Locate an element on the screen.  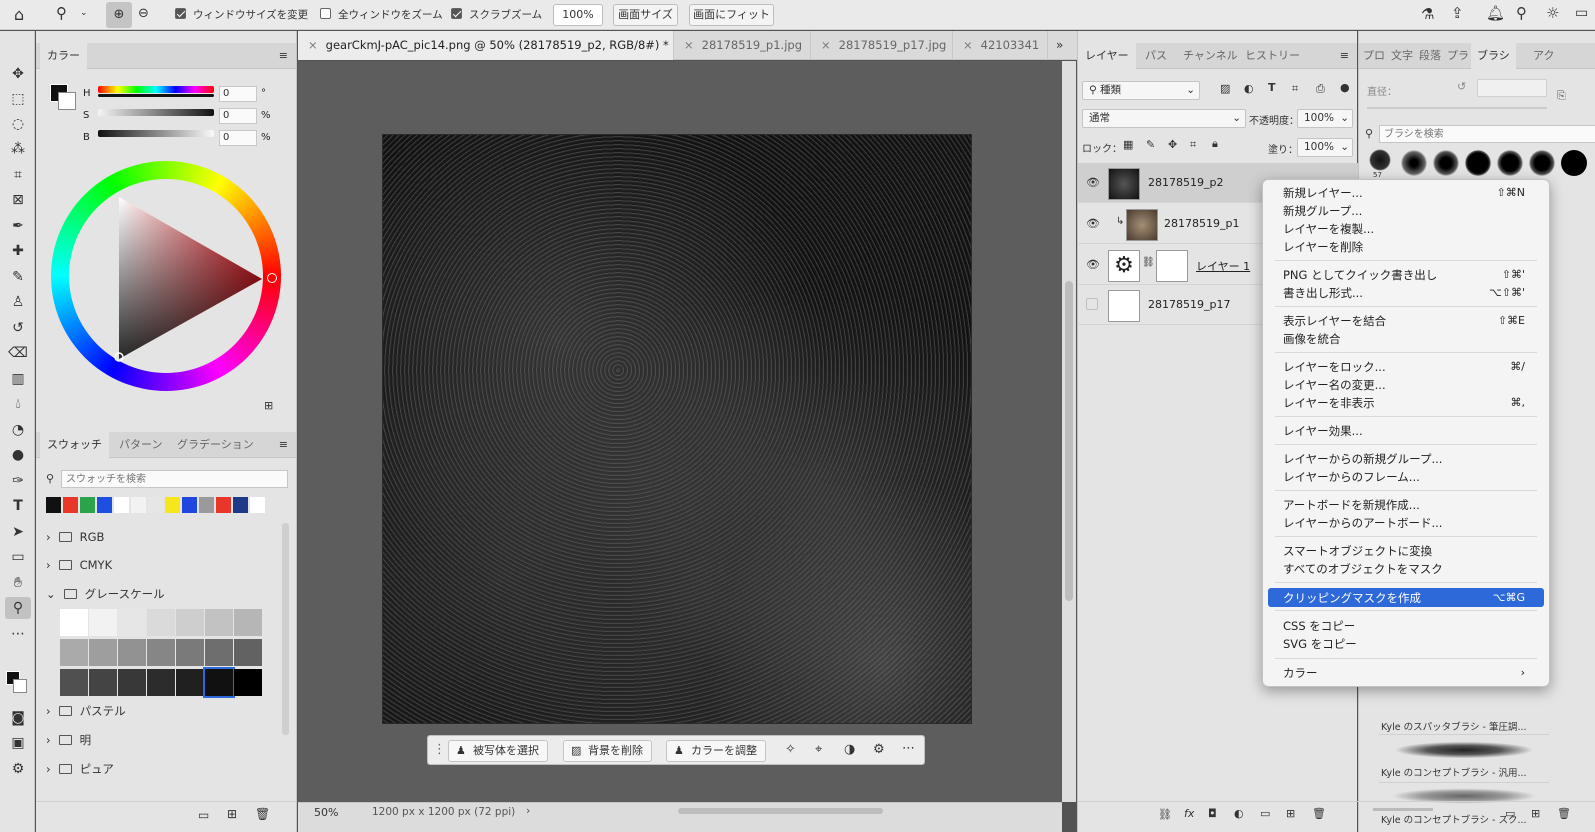
layer-name: 28178519_p17 is located at coordinates (1189, 304).